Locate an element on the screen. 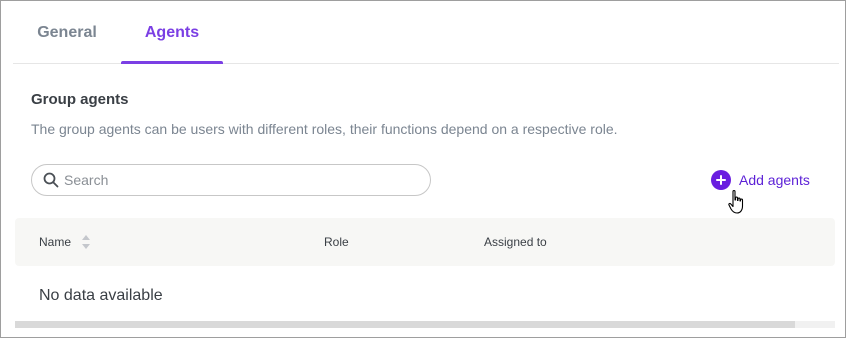 Image resolution: width=846 pixels, height=338 pixels. column-header-assigned-to: Assigned to is located at coordinates (515, 242).